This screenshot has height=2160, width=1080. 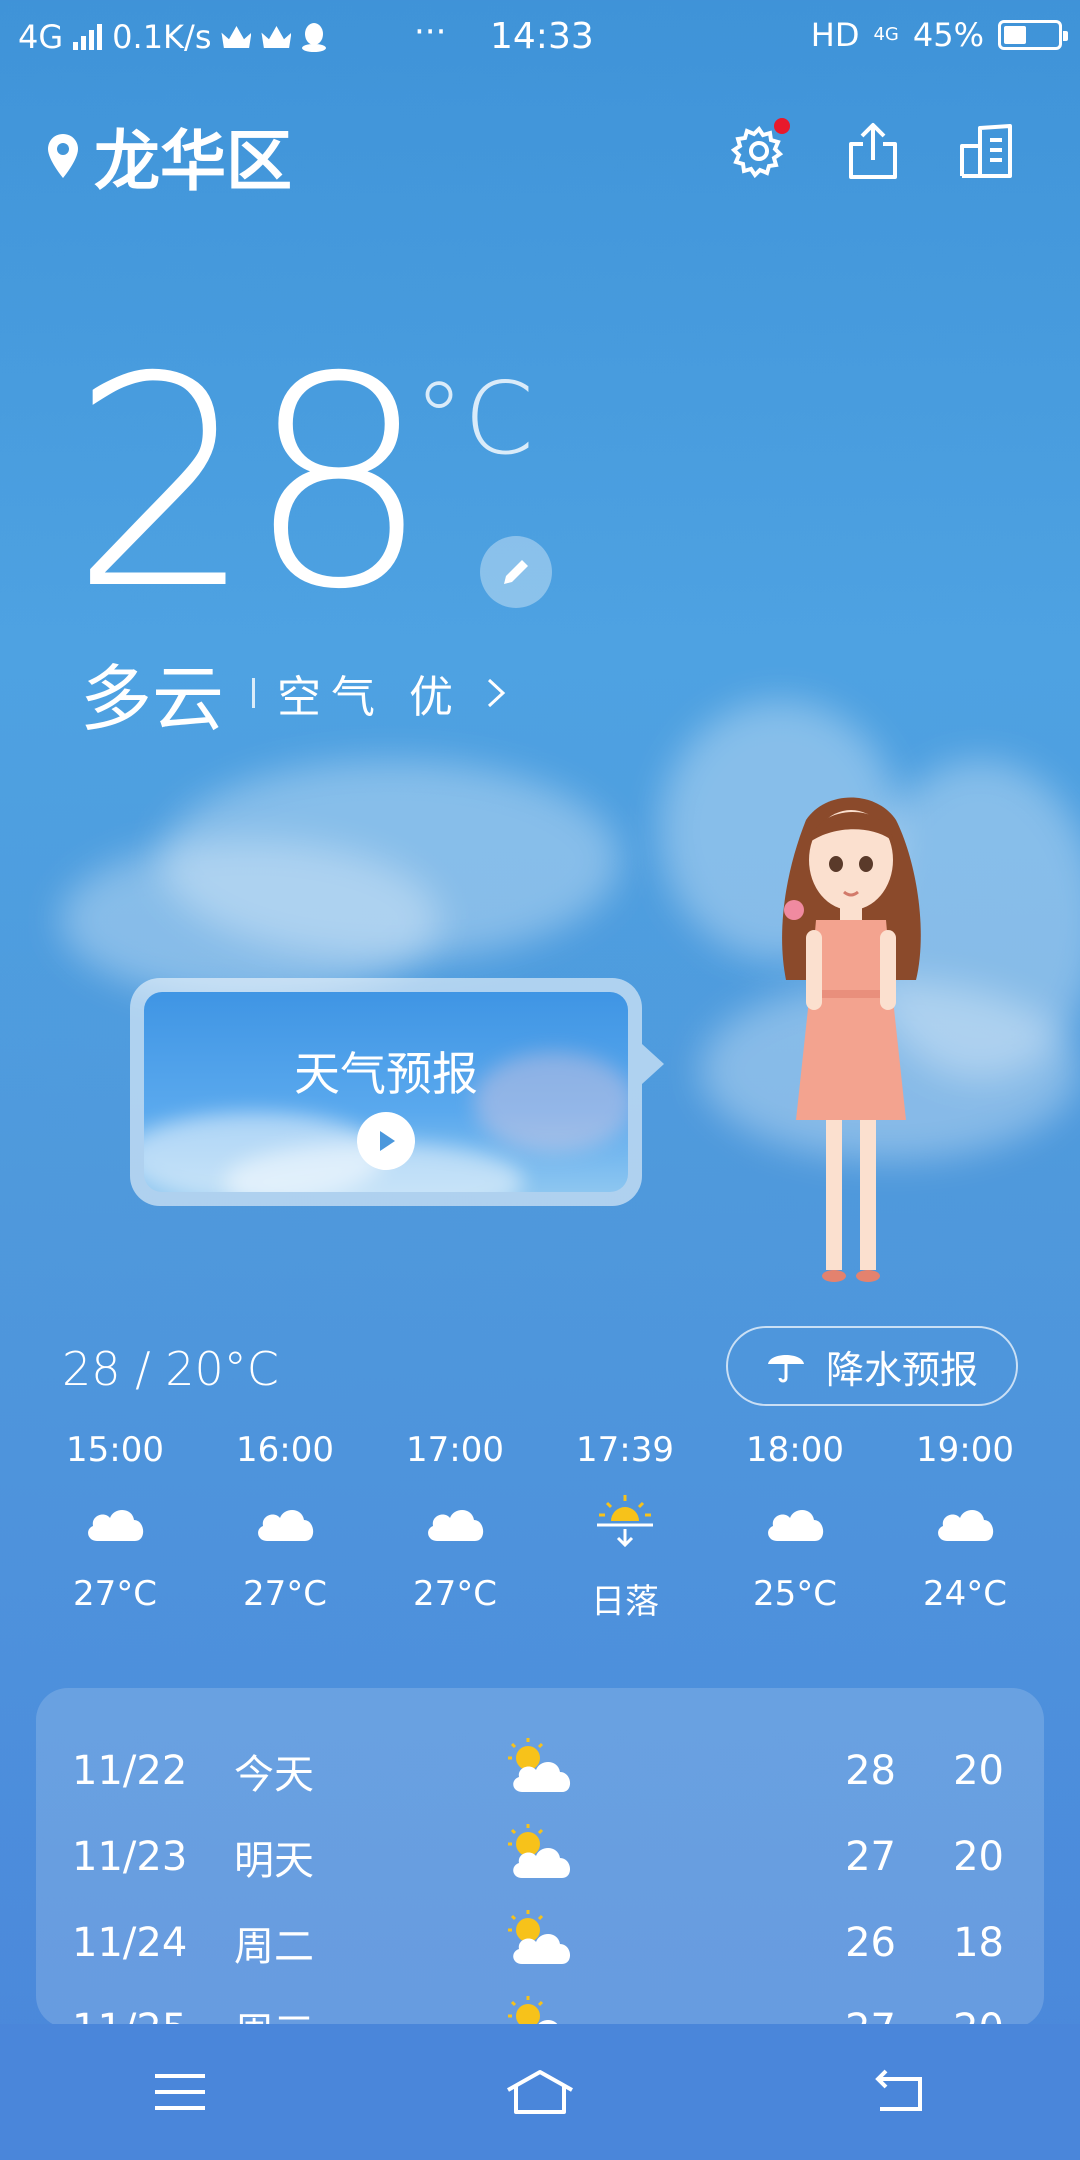 I want to click on location-pin-icon, so click(x=63, y=156).